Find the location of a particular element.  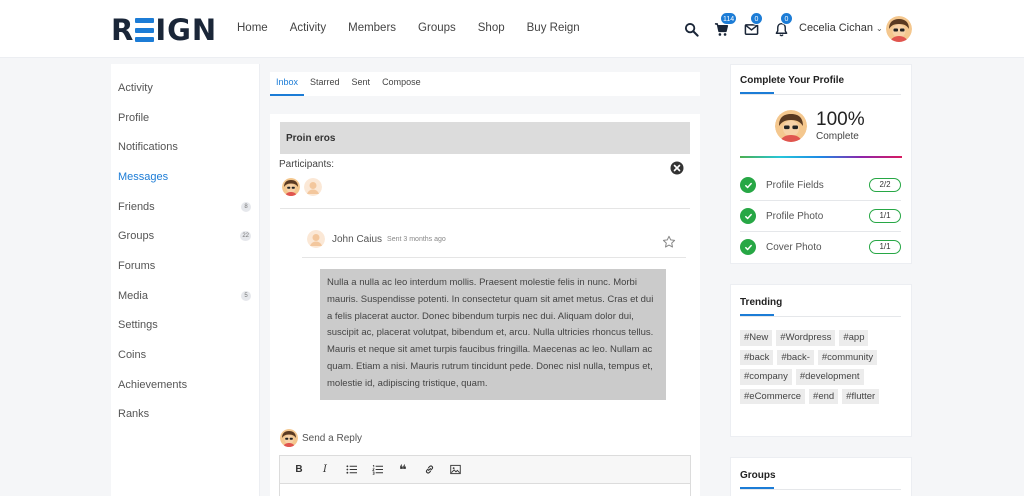

nav-home: Home is located at coordinates (252, 28).